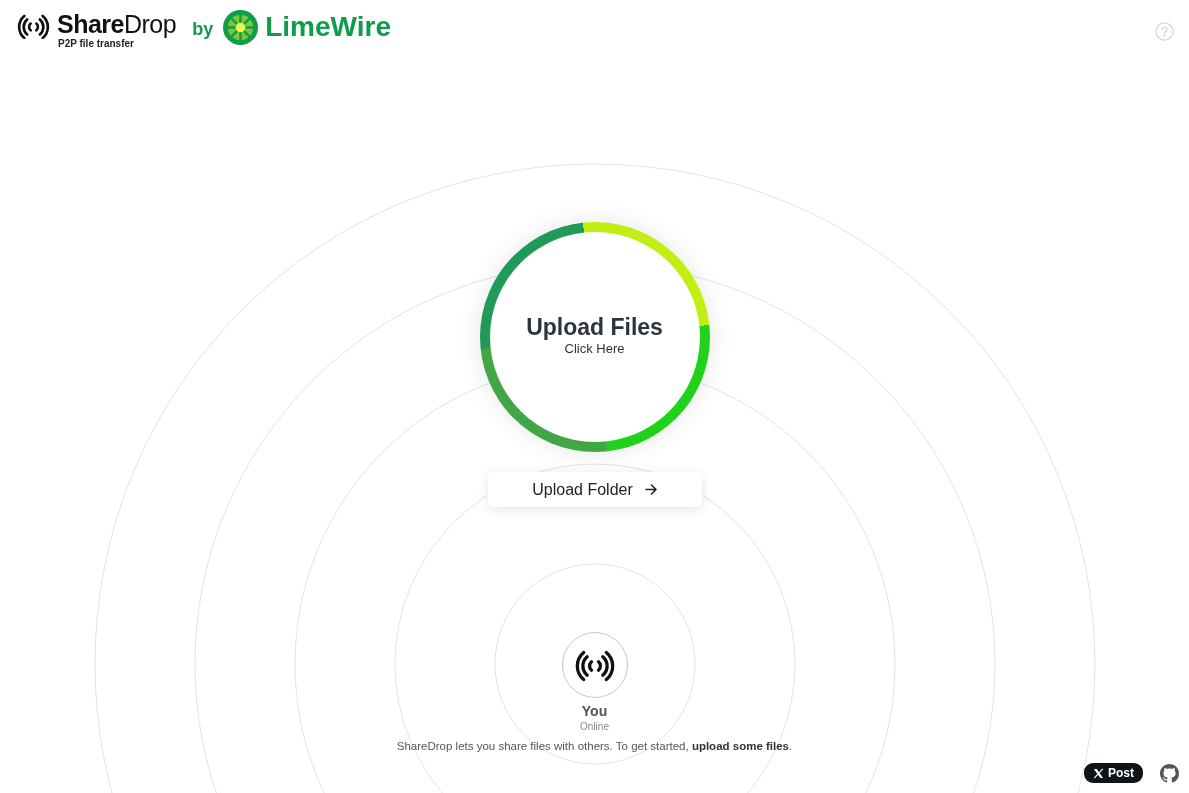 This screenshot has width=1189, height=793. Describe the element at coordinates (1098, 773) in the screenshot. I see `x-mark-icon` at that location.